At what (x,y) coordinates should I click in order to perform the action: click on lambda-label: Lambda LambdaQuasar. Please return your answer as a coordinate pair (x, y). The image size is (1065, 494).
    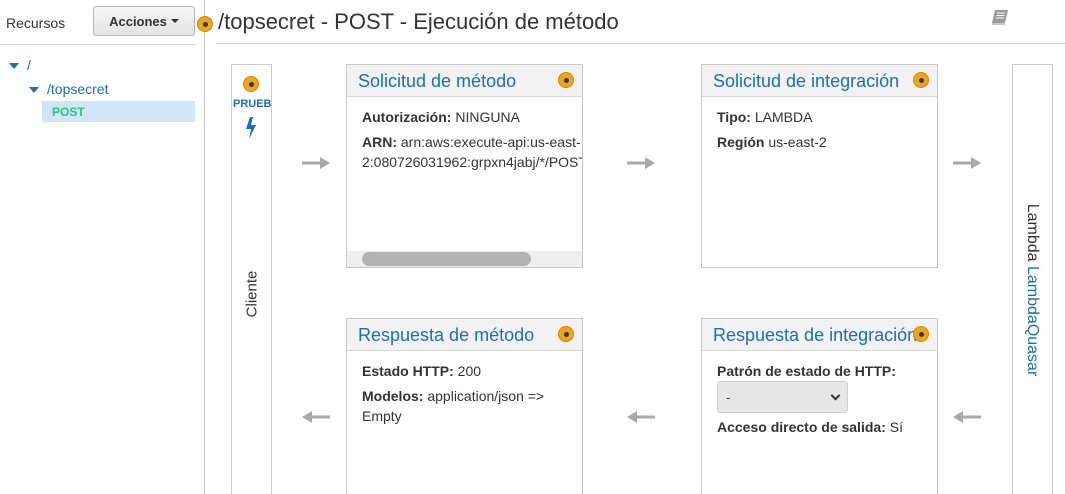
    Looking at the image, I should click on (1032, 290).